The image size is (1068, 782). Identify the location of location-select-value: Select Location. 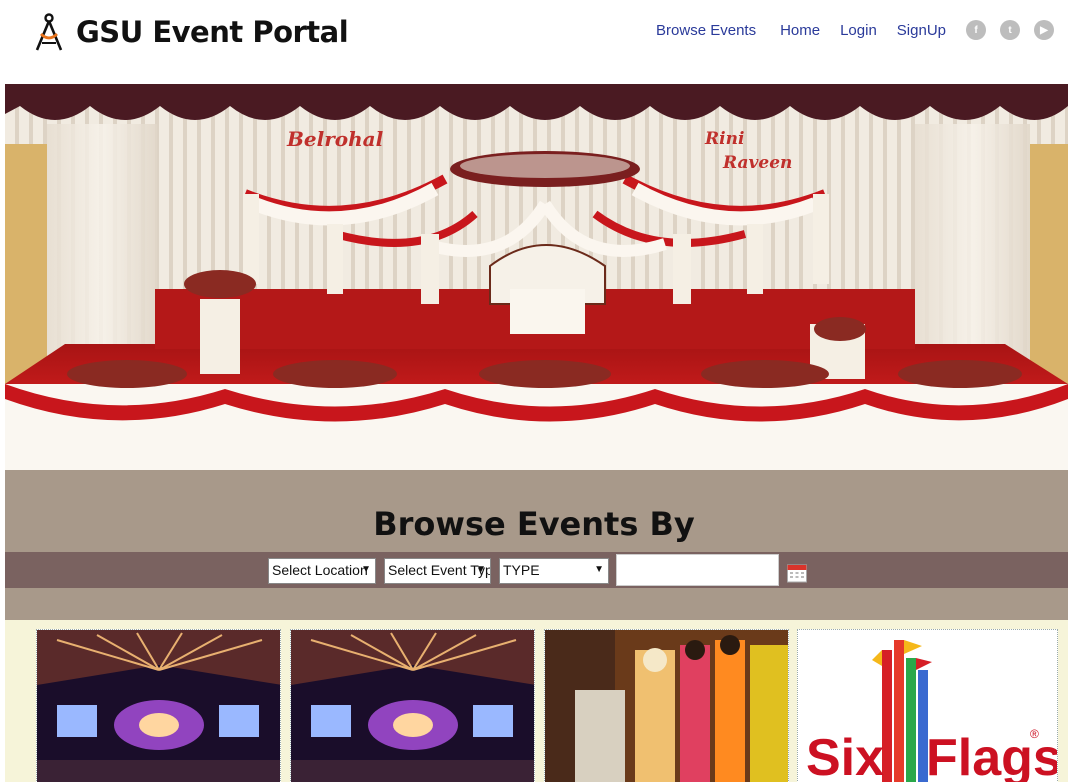
(320, 570).